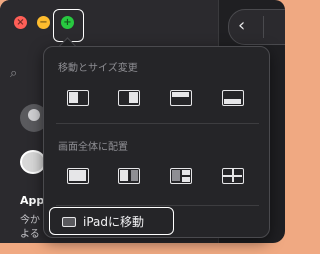  What do you see at coordinates (233, 176) in the screenshot?
I see `quarters-icon` at bounding box center [233, 176].